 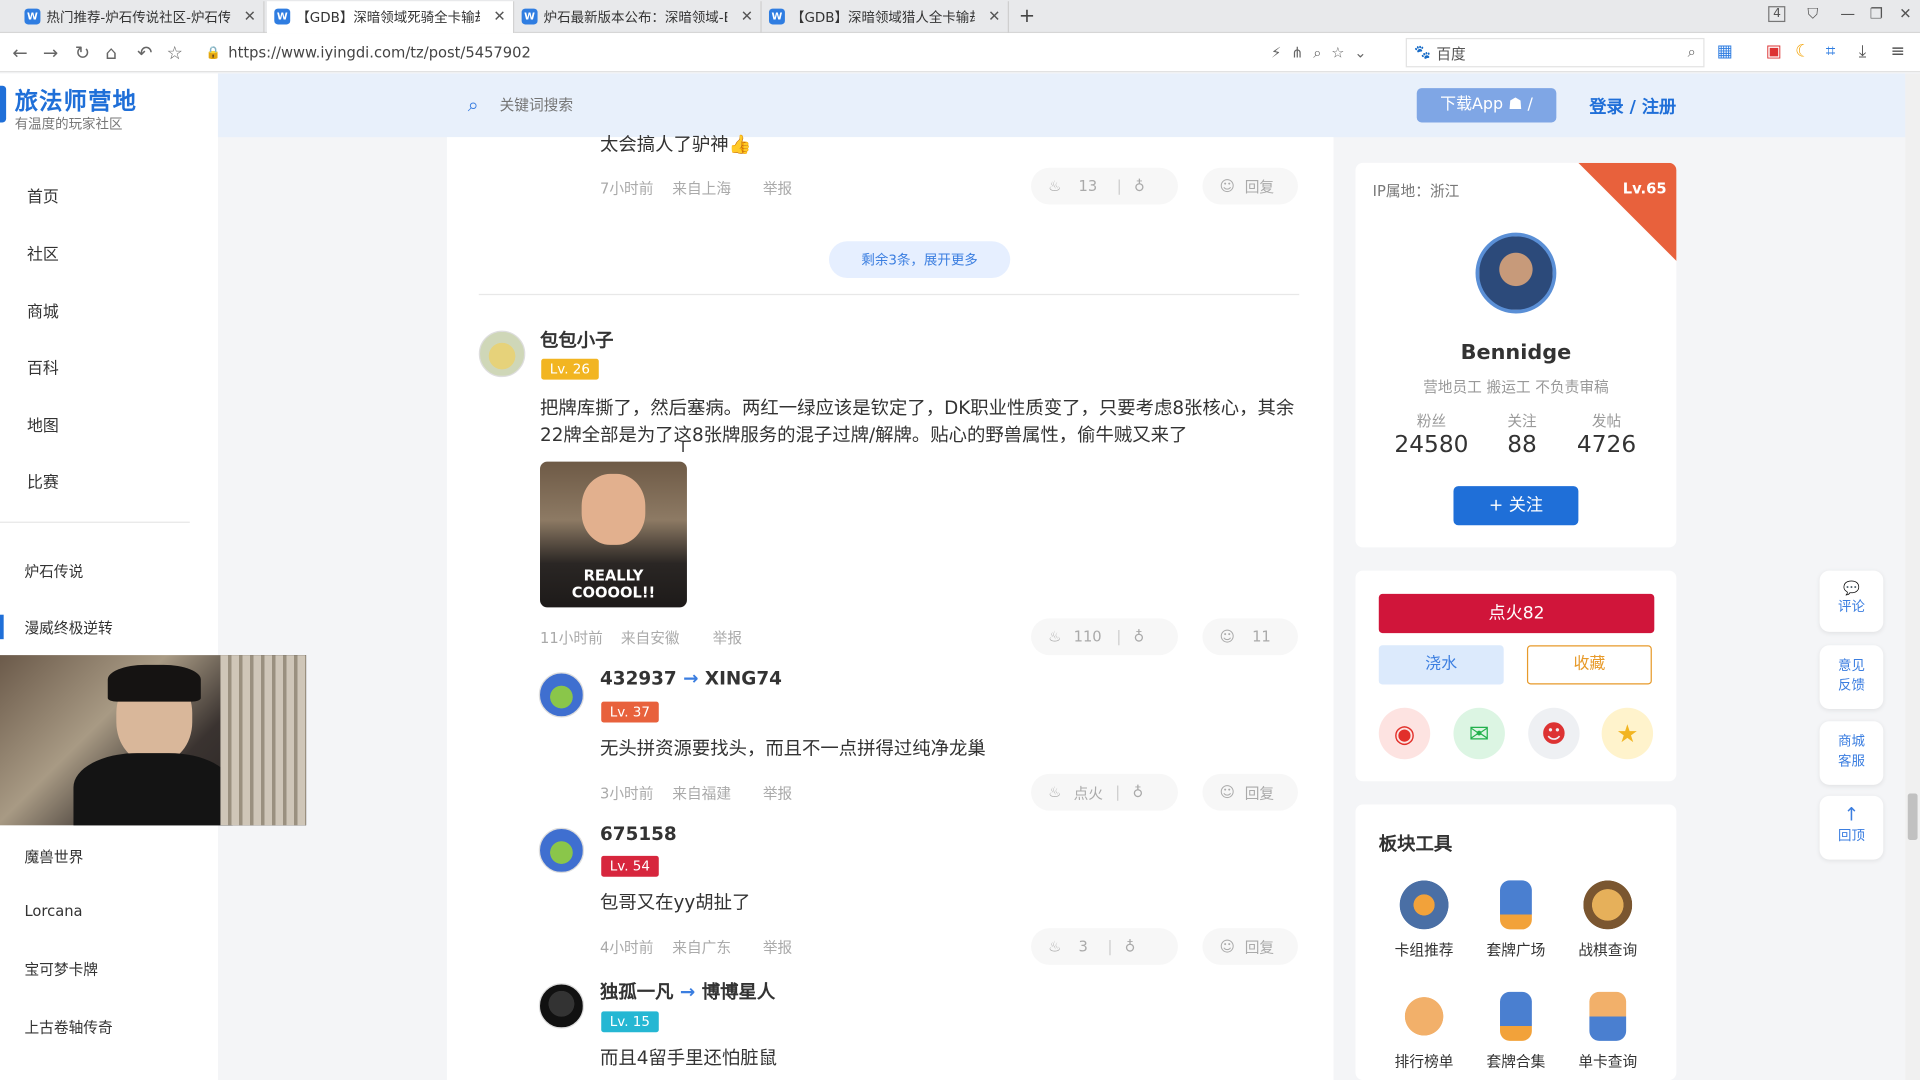 I want to click on apps-grid-icon: ▦, so click(x=1725, y=52).